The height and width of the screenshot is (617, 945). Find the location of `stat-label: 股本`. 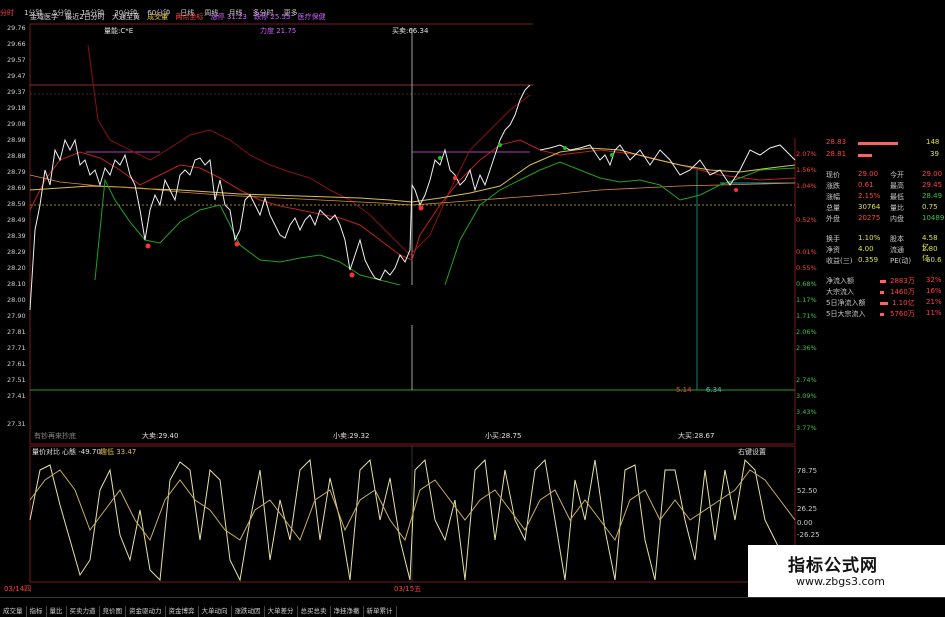

stat-label: 股本 is located at coordinates (897, 239).